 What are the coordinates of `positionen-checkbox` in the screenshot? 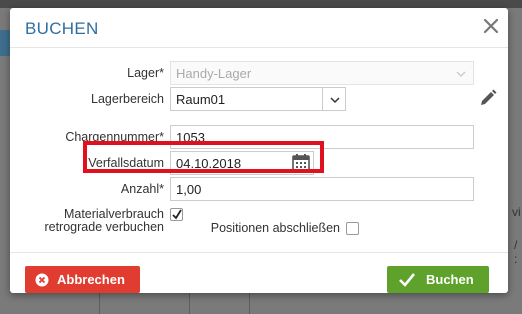 It's located at (352, 228).